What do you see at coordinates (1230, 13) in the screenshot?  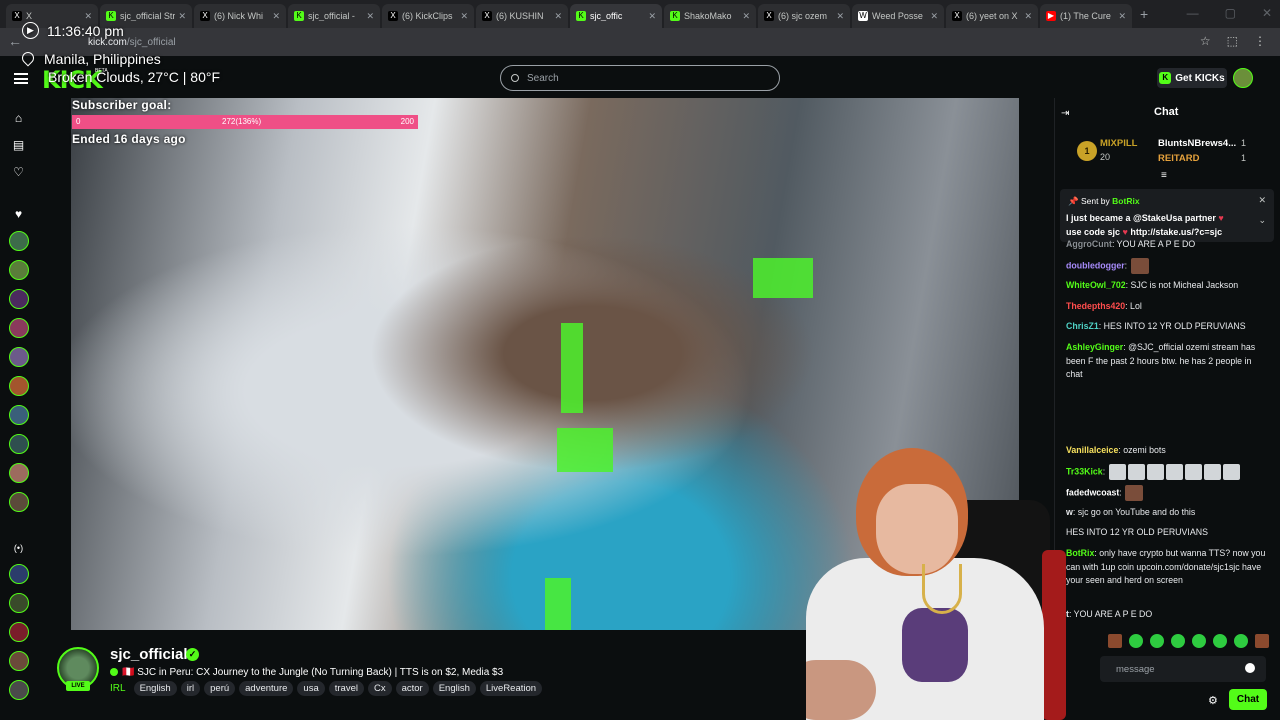 I see `maximize-icon: ▢` at bounding box center [1230, 13].